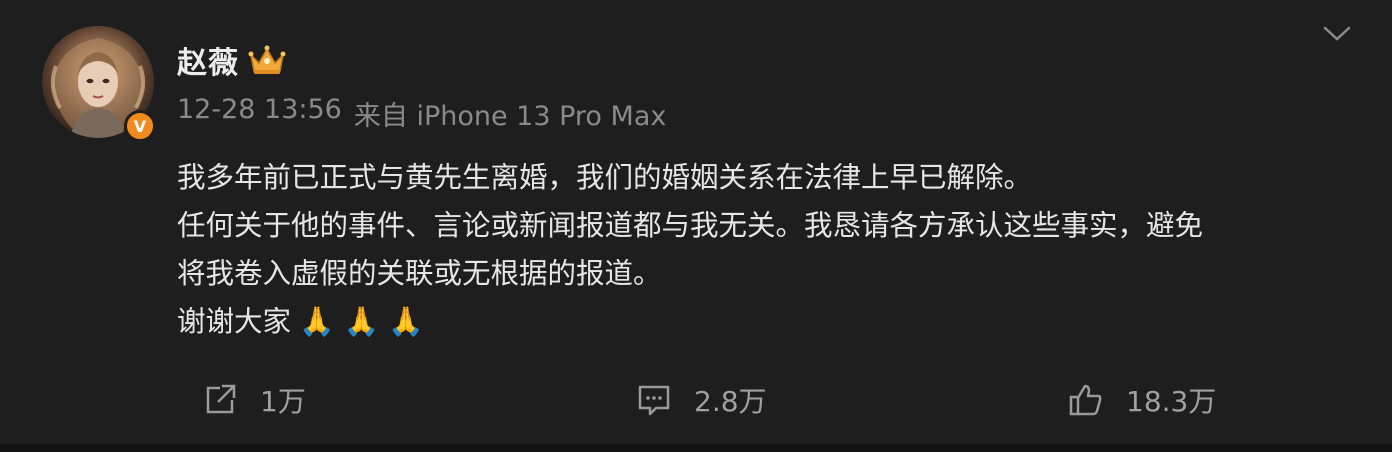 The height and width of the screenshot is (452, 1392). I want to click on thumbs-up-icon, so click(1085, 400).